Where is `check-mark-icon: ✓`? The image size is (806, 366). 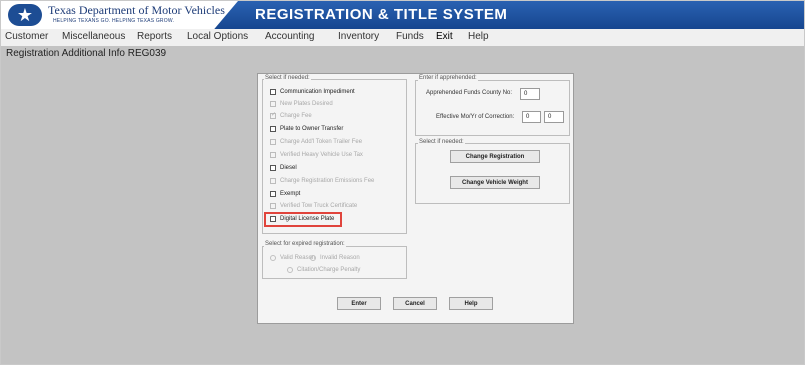 check-mark-icon: ✓ is located at coordinates (274, 115).